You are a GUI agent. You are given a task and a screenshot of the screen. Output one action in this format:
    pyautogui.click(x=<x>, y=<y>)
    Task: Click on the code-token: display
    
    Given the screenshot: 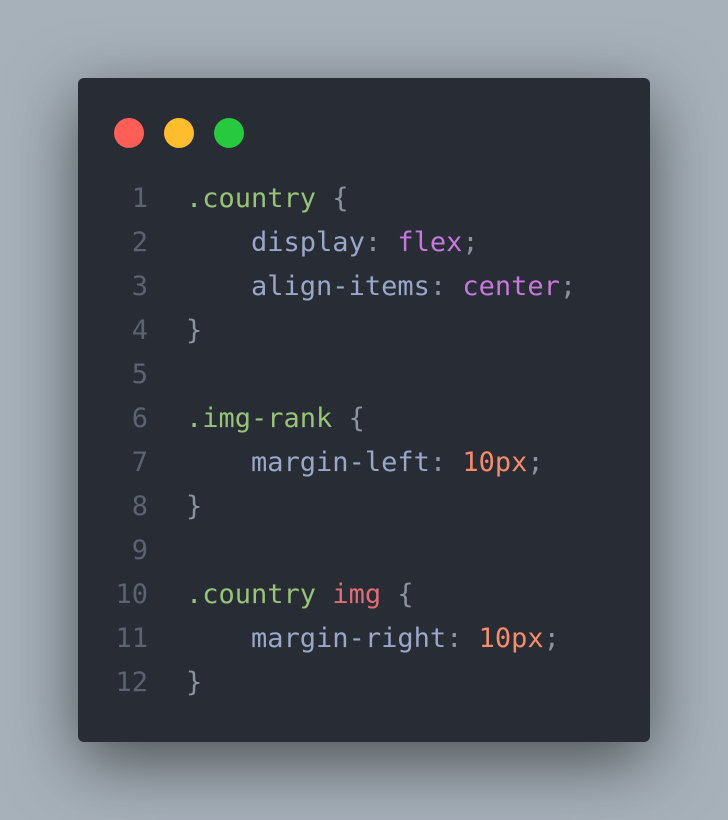 What is the action you would take?
    pyautogui.click(x=308, y=242)
    